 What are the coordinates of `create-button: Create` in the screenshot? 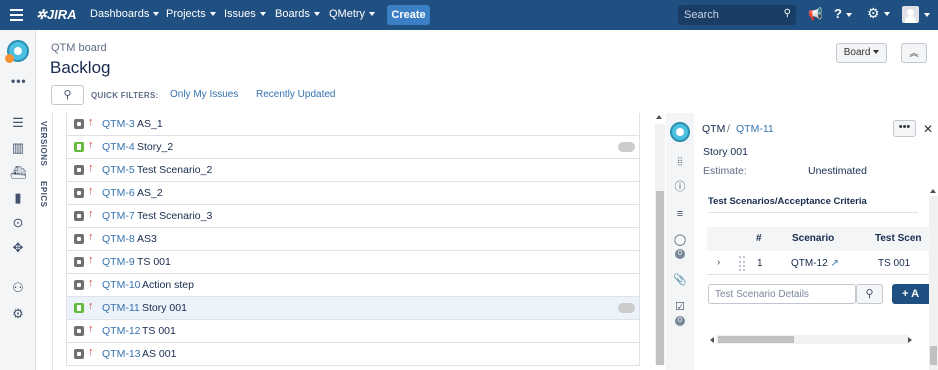 It's located at (408, 15).